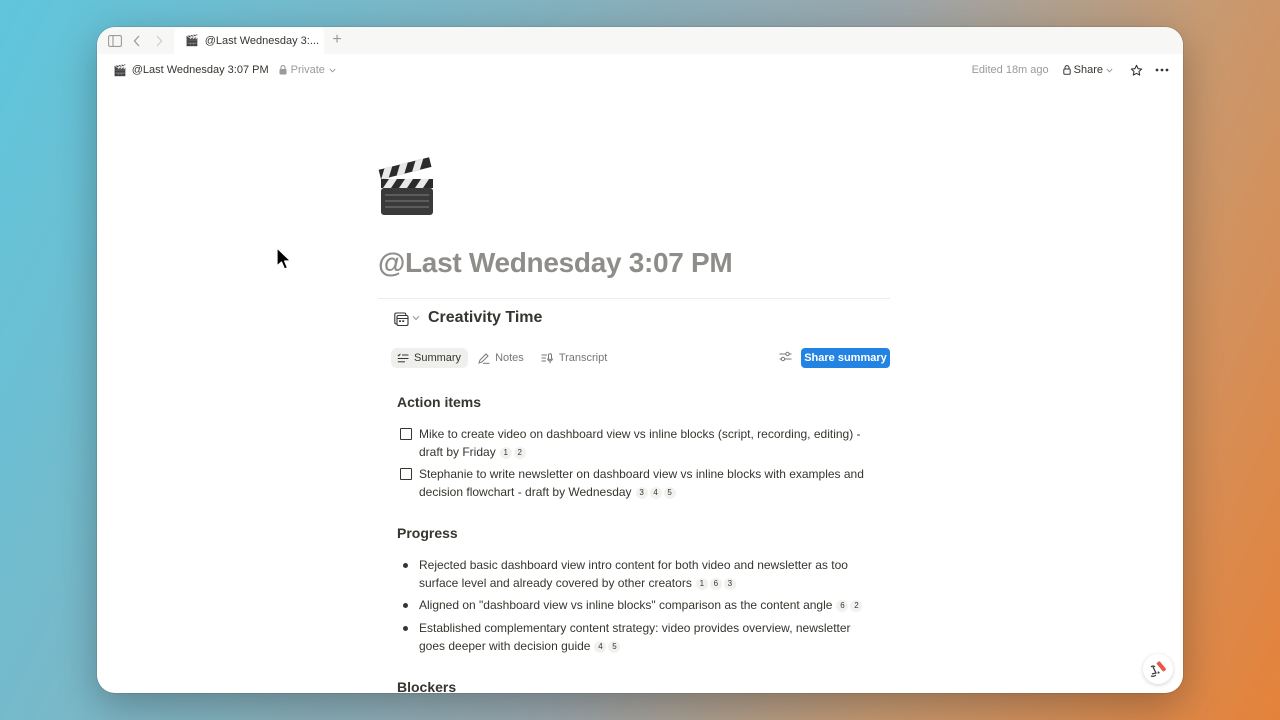 This screenshot has height=720, width=1280. I want to click on ai-assistant-button, so click(1158, 669).